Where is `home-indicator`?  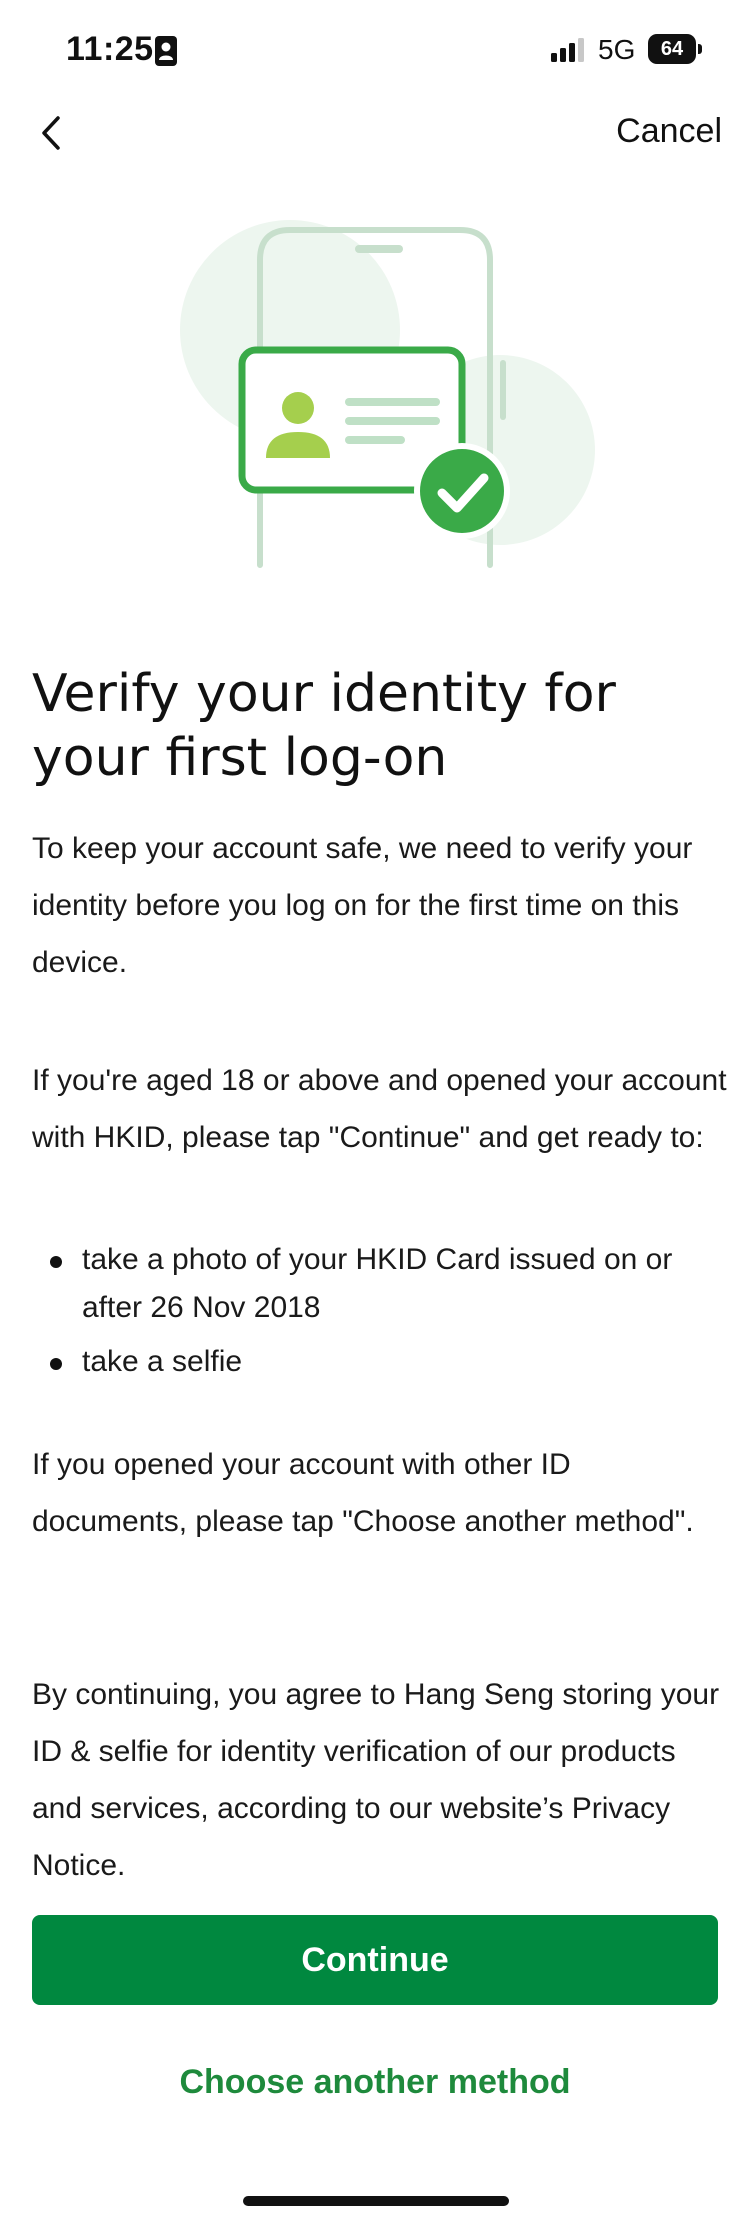
home-indicator is located at coordinates (376, 2201).